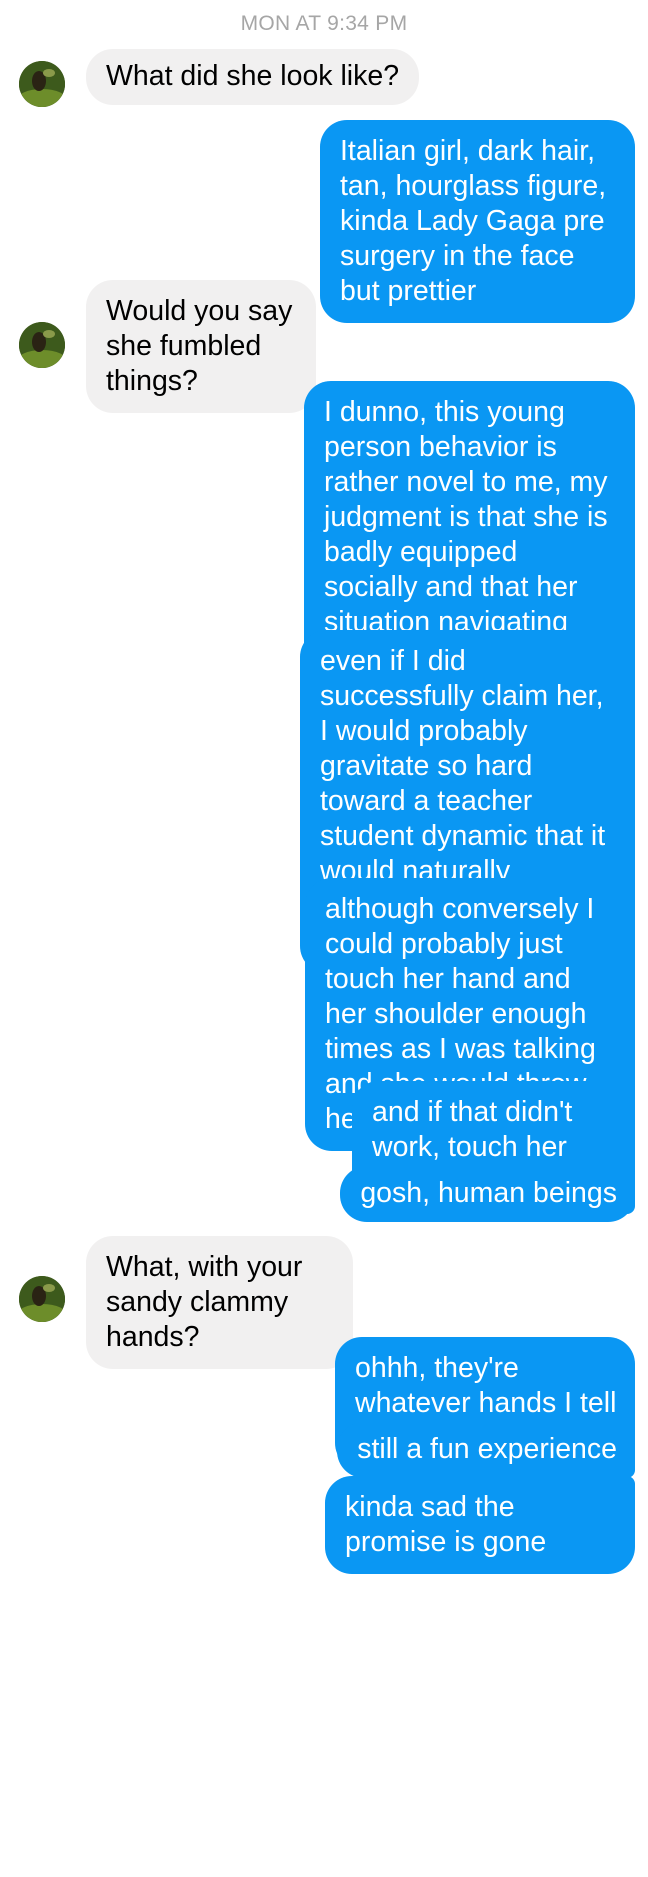  Describe the element at coordinates (486, 1450) in the screenshot. I see `outgoing-message: still a fun experience` at that location.